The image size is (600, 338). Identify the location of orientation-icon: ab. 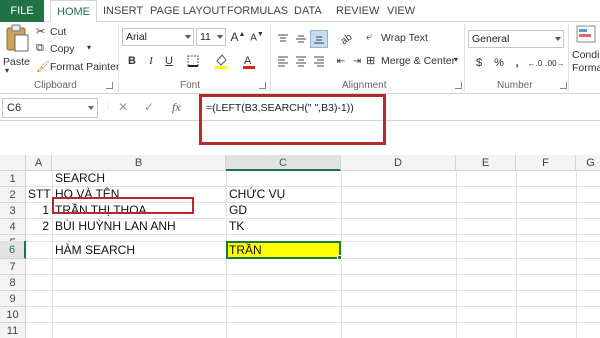
(347, 39).